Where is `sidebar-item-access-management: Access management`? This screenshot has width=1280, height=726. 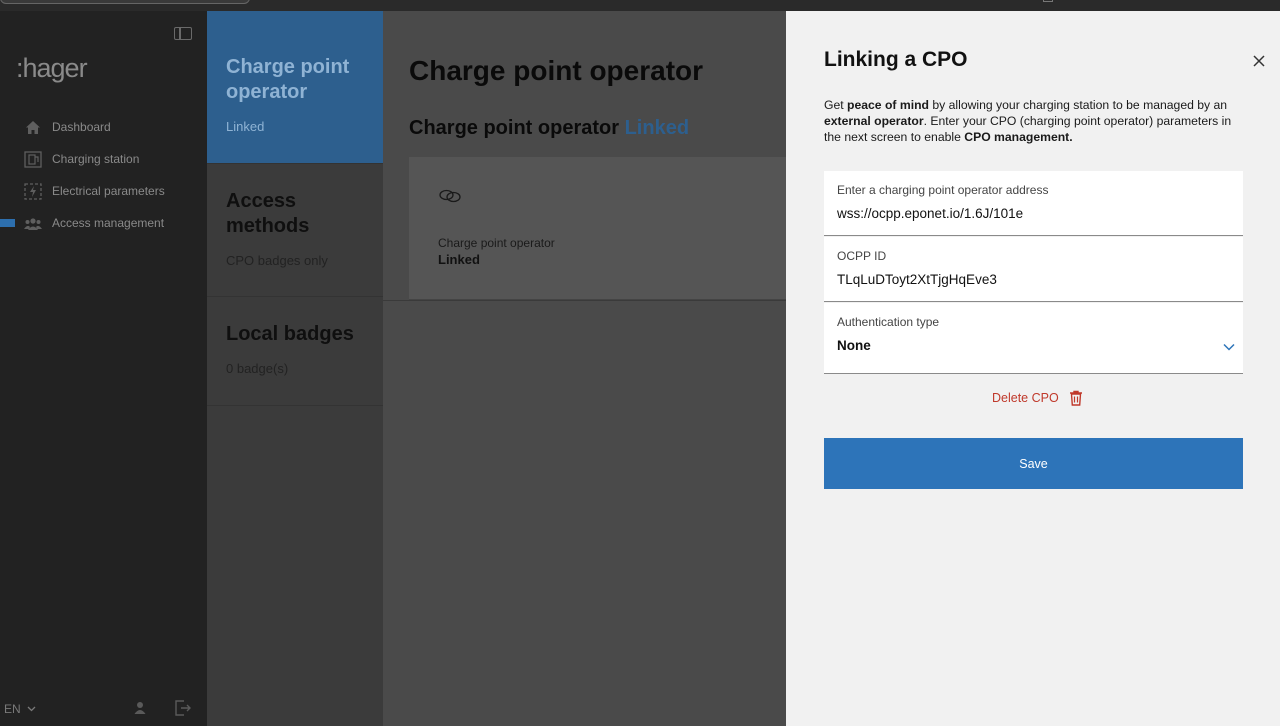
sidebar-item-access-management: Access management is located at coordinates (103, 223).